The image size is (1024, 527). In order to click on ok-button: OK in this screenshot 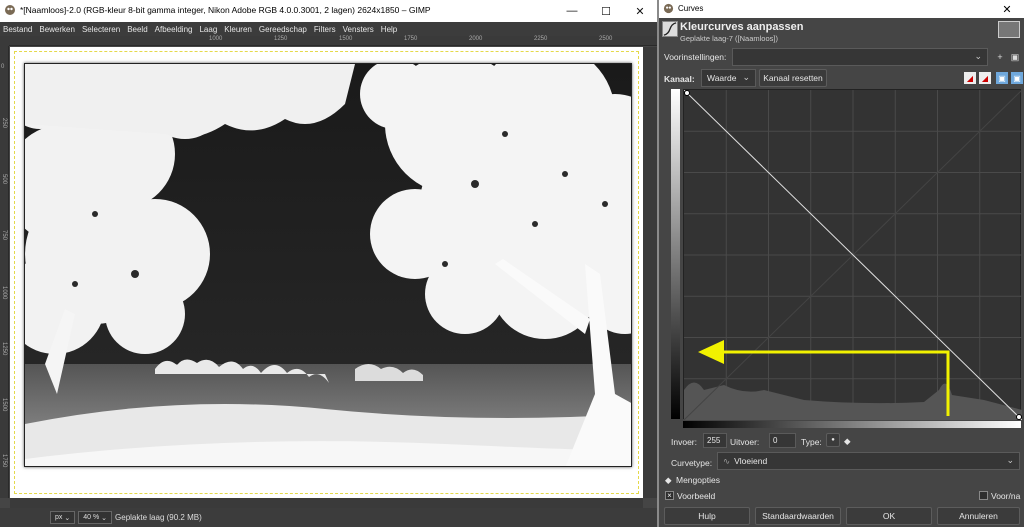, I will do `click(889, 516)`.